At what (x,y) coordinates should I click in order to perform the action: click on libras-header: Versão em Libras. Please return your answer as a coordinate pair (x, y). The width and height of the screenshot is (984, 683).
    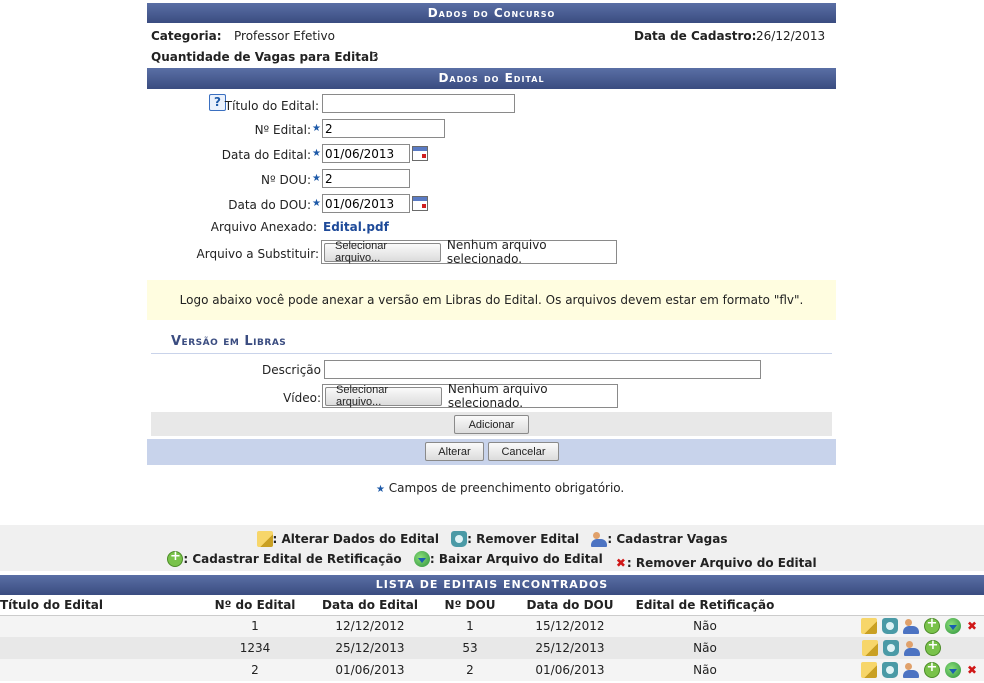
    Looking at the image, I should click on (491, 344).